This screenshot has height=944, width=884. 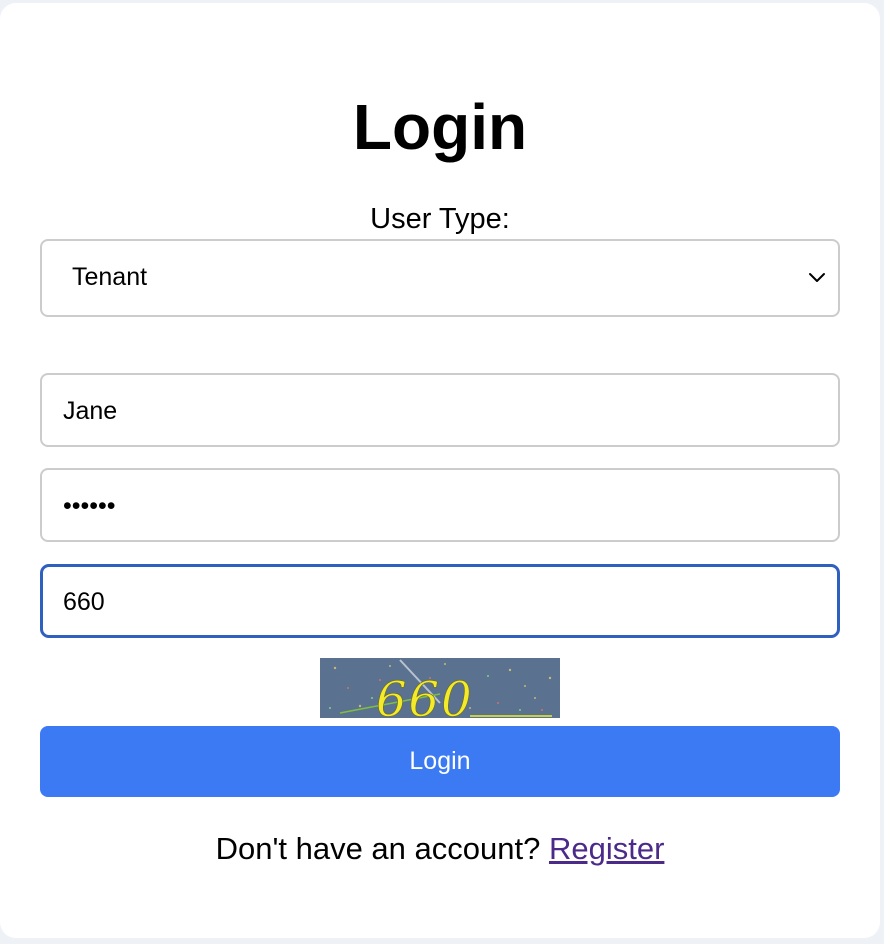 What do you see at coordinates (89, 506) in the screenshot?
I see `password-value: ••••••` at bounding box center [89, 506].